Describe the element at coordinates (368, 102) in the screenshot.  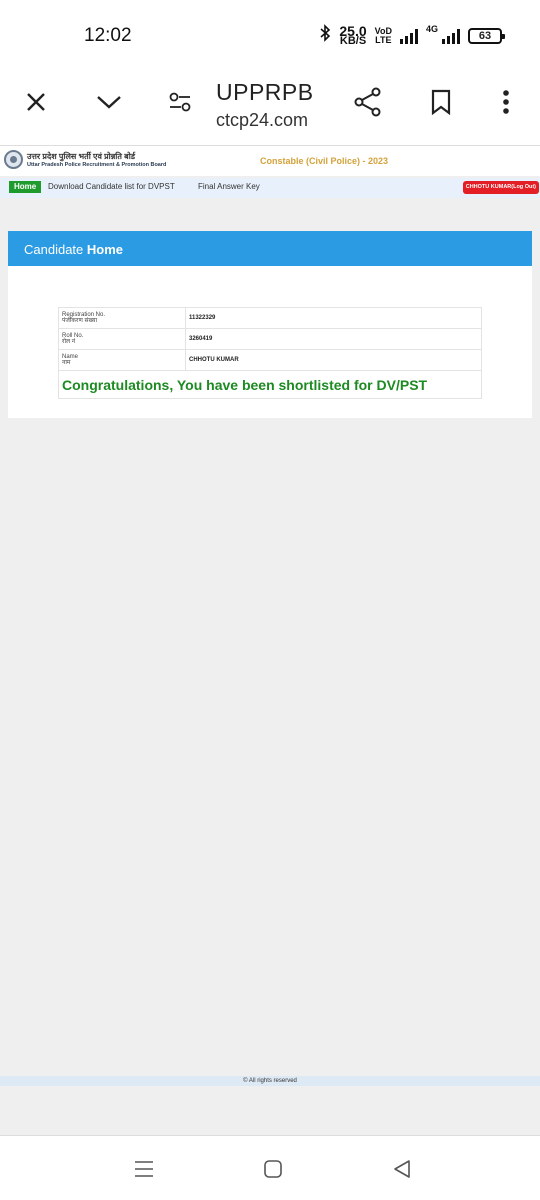
I see `share-icon` at that location.